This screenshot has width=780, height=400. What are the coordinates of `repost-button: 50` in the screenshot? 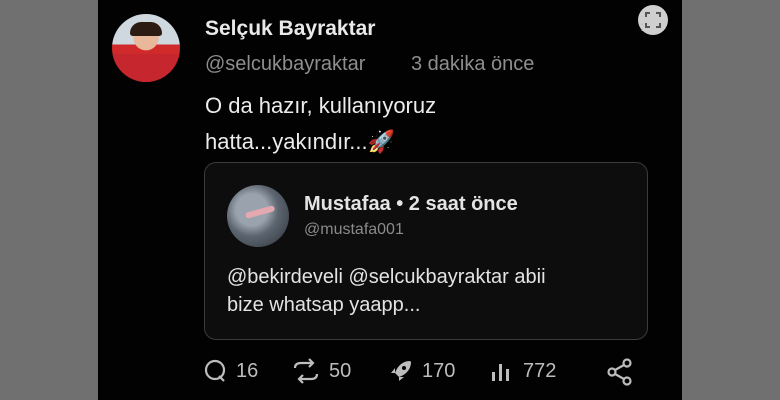 It's located at (321, 371).